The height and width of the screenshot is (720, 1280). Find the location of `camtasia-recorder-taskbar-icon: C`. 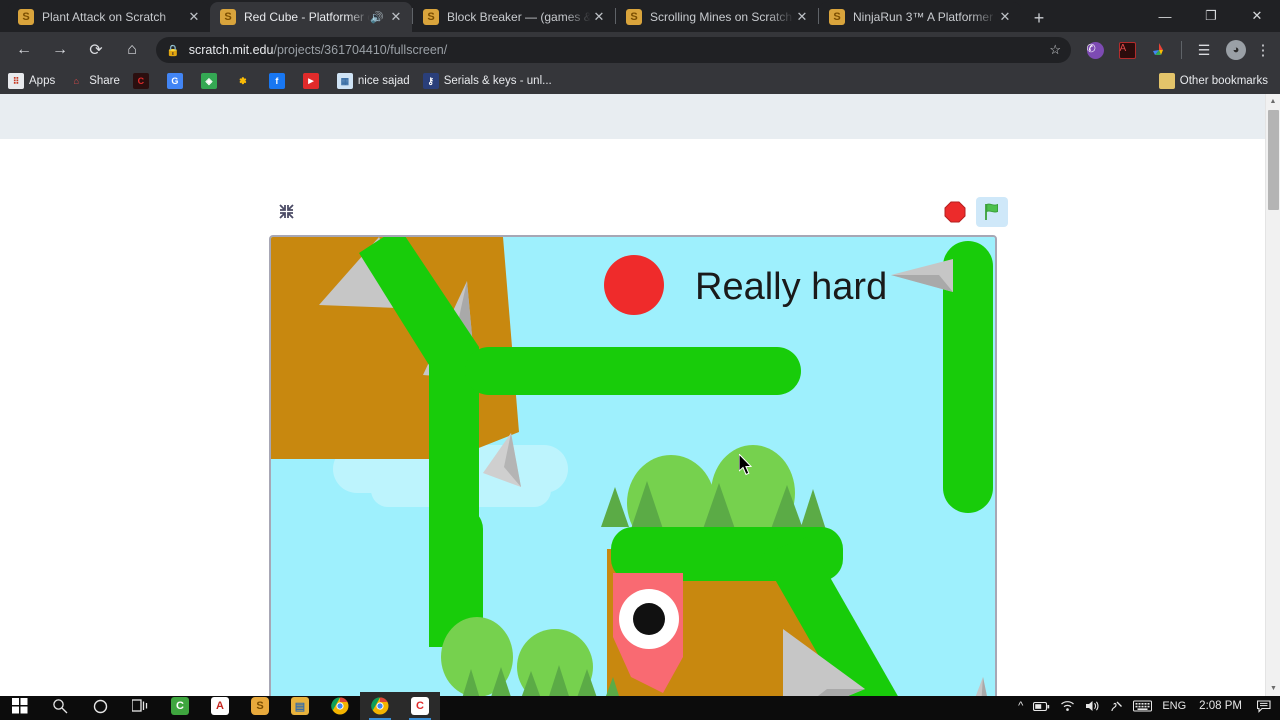

camtasia-recorder-taskbar-icon: C is located at coordinates (420, 706).